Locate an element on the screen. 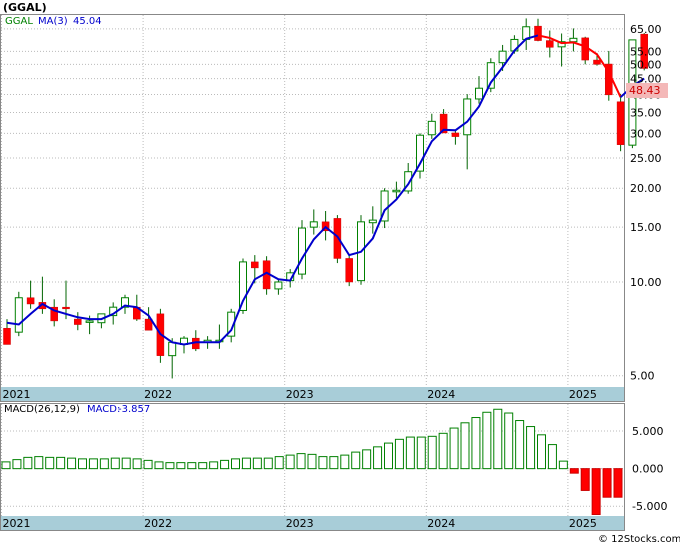 This screenshot has width=680, height=546. price-tick-label: 25.00 is located at coordinates (646, 158).